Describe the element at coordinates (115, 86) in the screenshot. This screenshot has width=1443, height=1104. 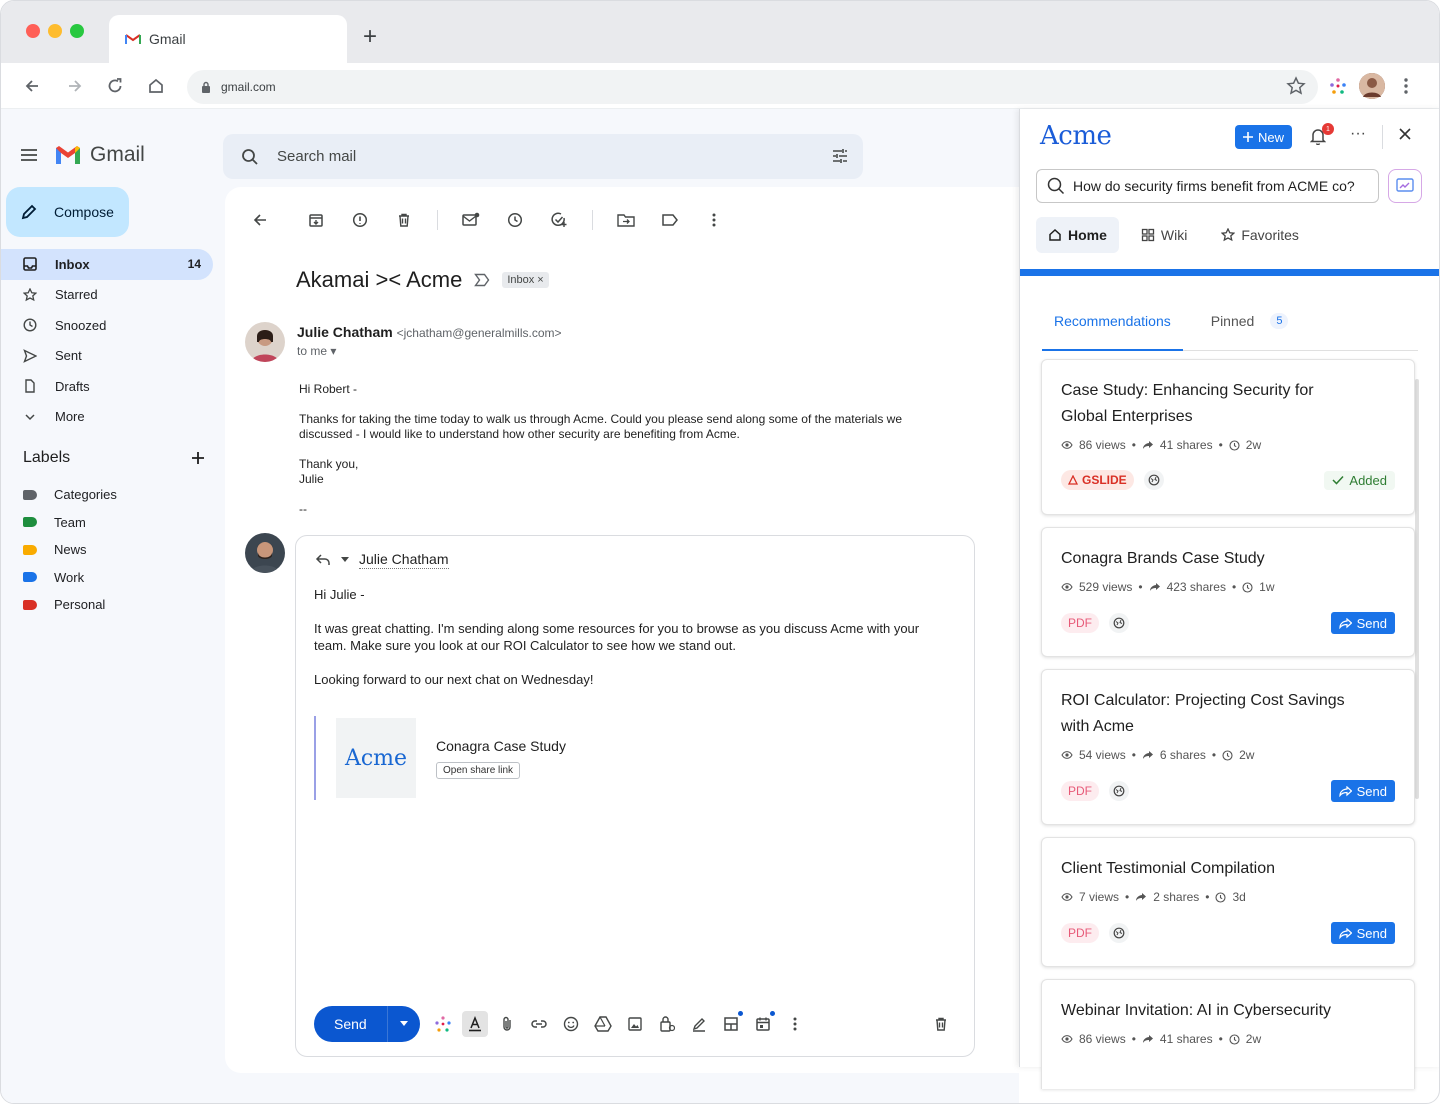
I see `reload-icon` at that location.